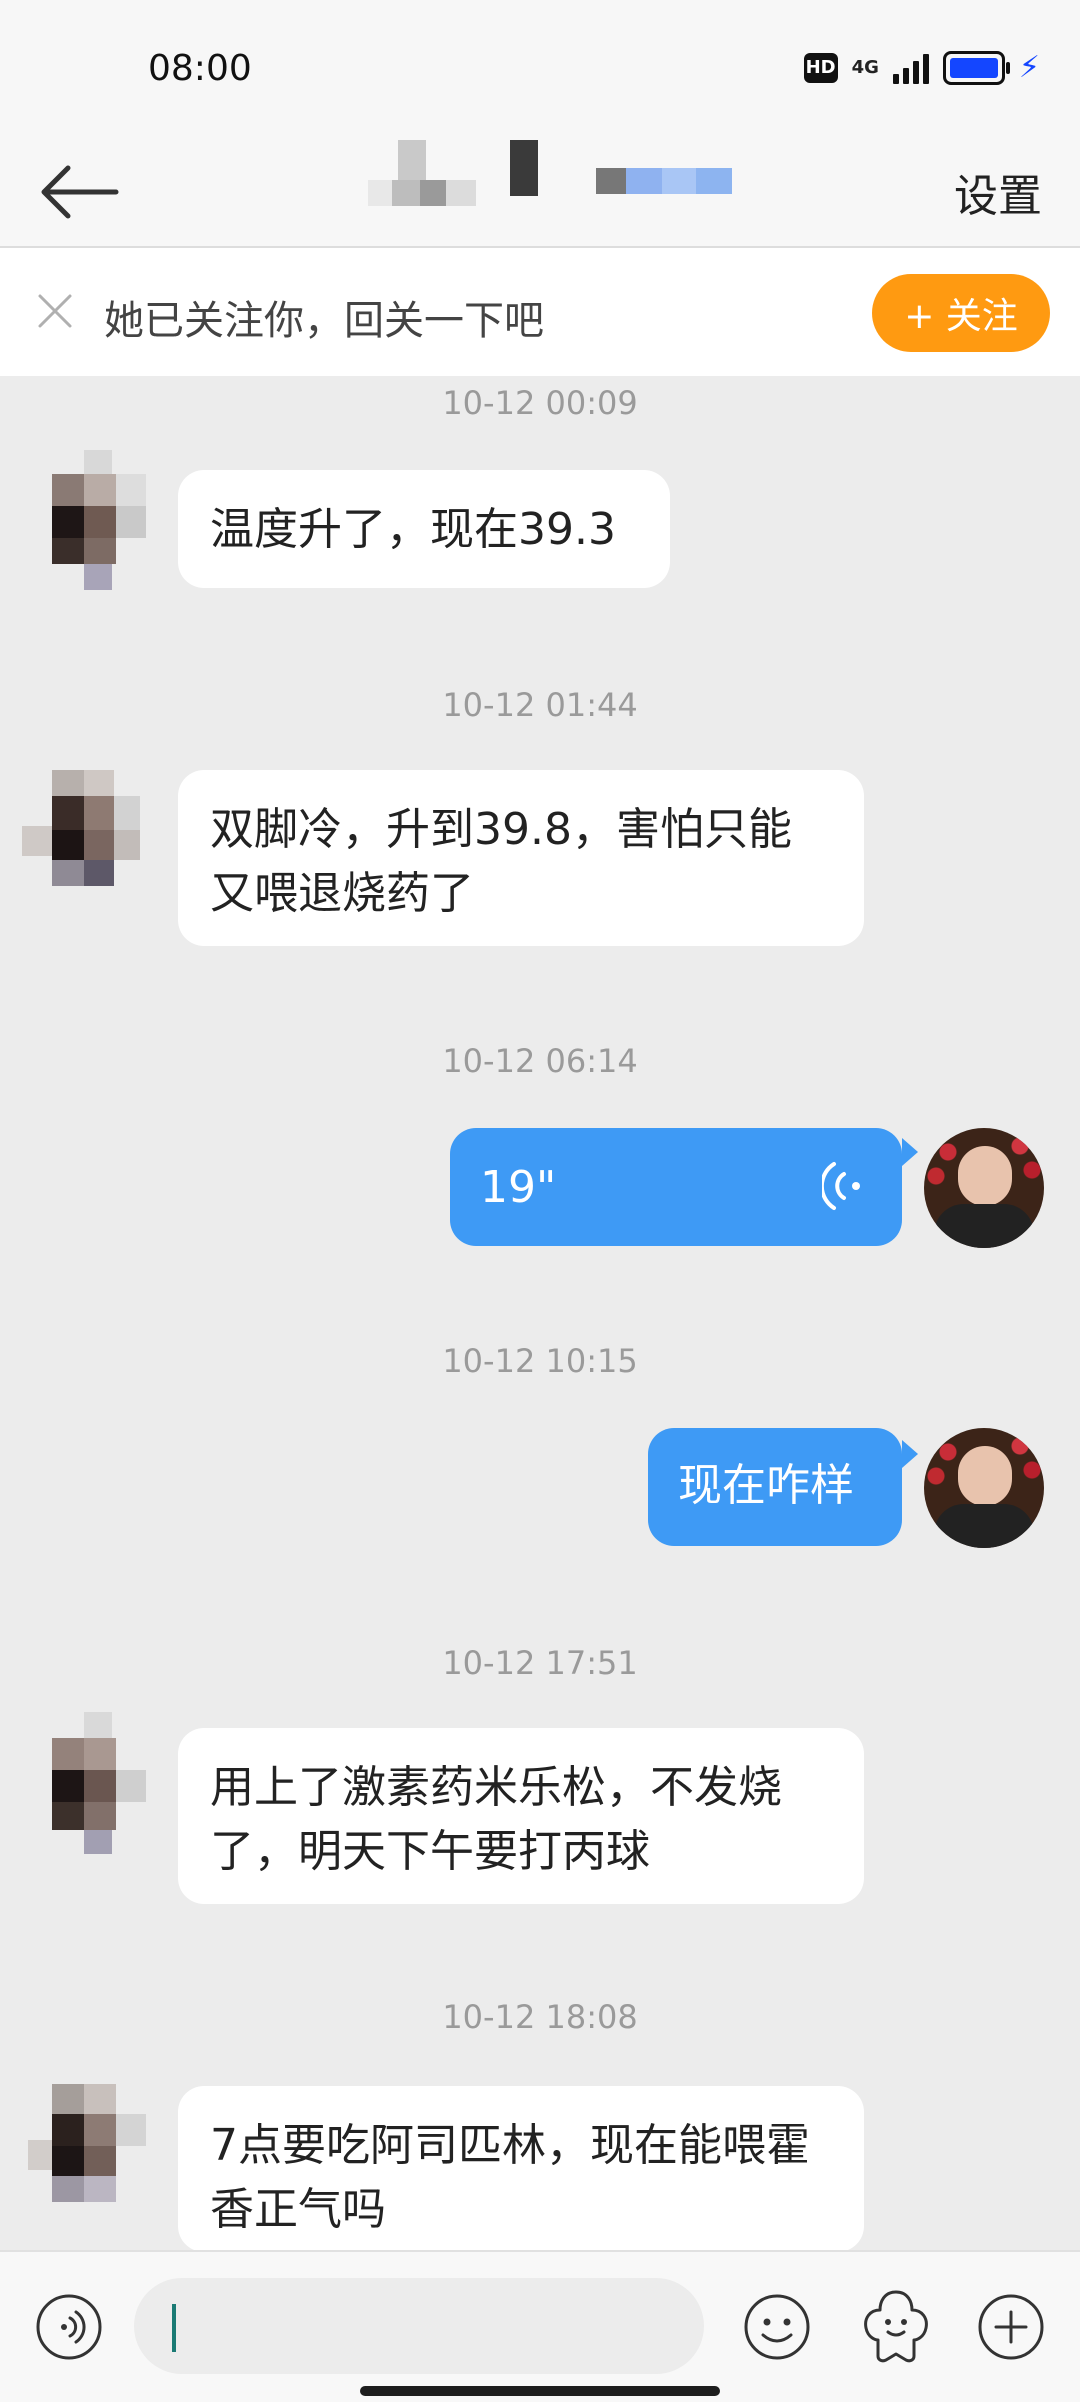  What do you see at coordinates (540, 1663) in the screenshot?
I see `timestamp: 10-12 17:51` at bounding box center [540, 1663].